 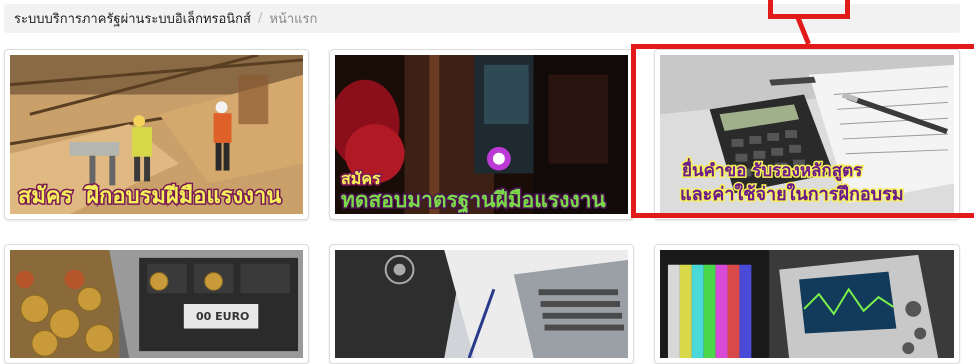 I want to click on service-card-payment: 00 EURO, so click(x=156, y=304).